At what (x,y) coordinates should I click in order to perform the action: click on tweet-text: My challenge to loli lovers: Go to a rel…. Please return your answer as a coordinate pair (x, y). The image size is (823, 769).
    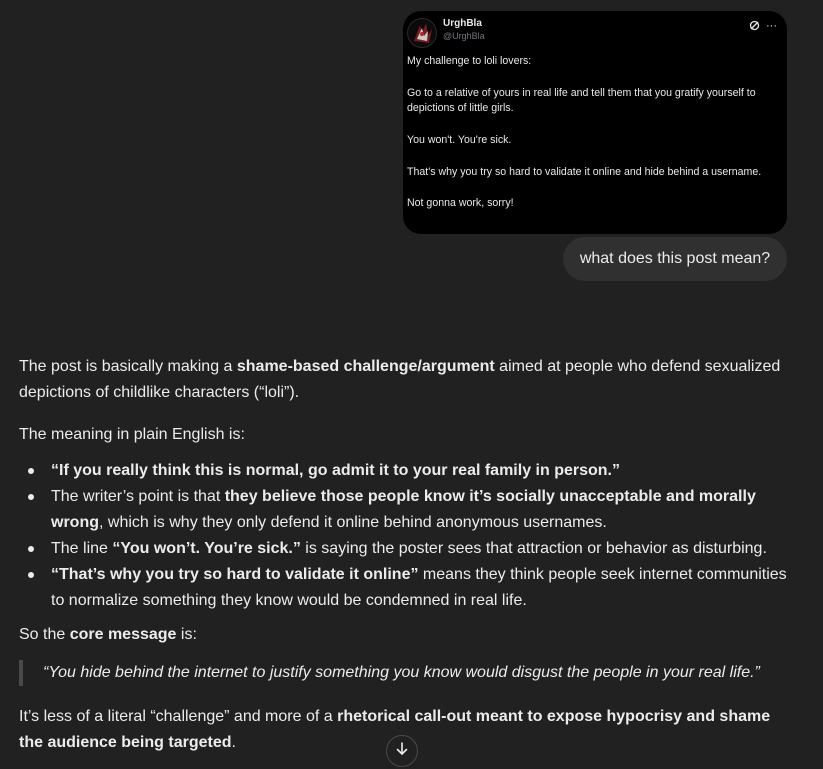
    Looking at the image, I should click on (592, 133).